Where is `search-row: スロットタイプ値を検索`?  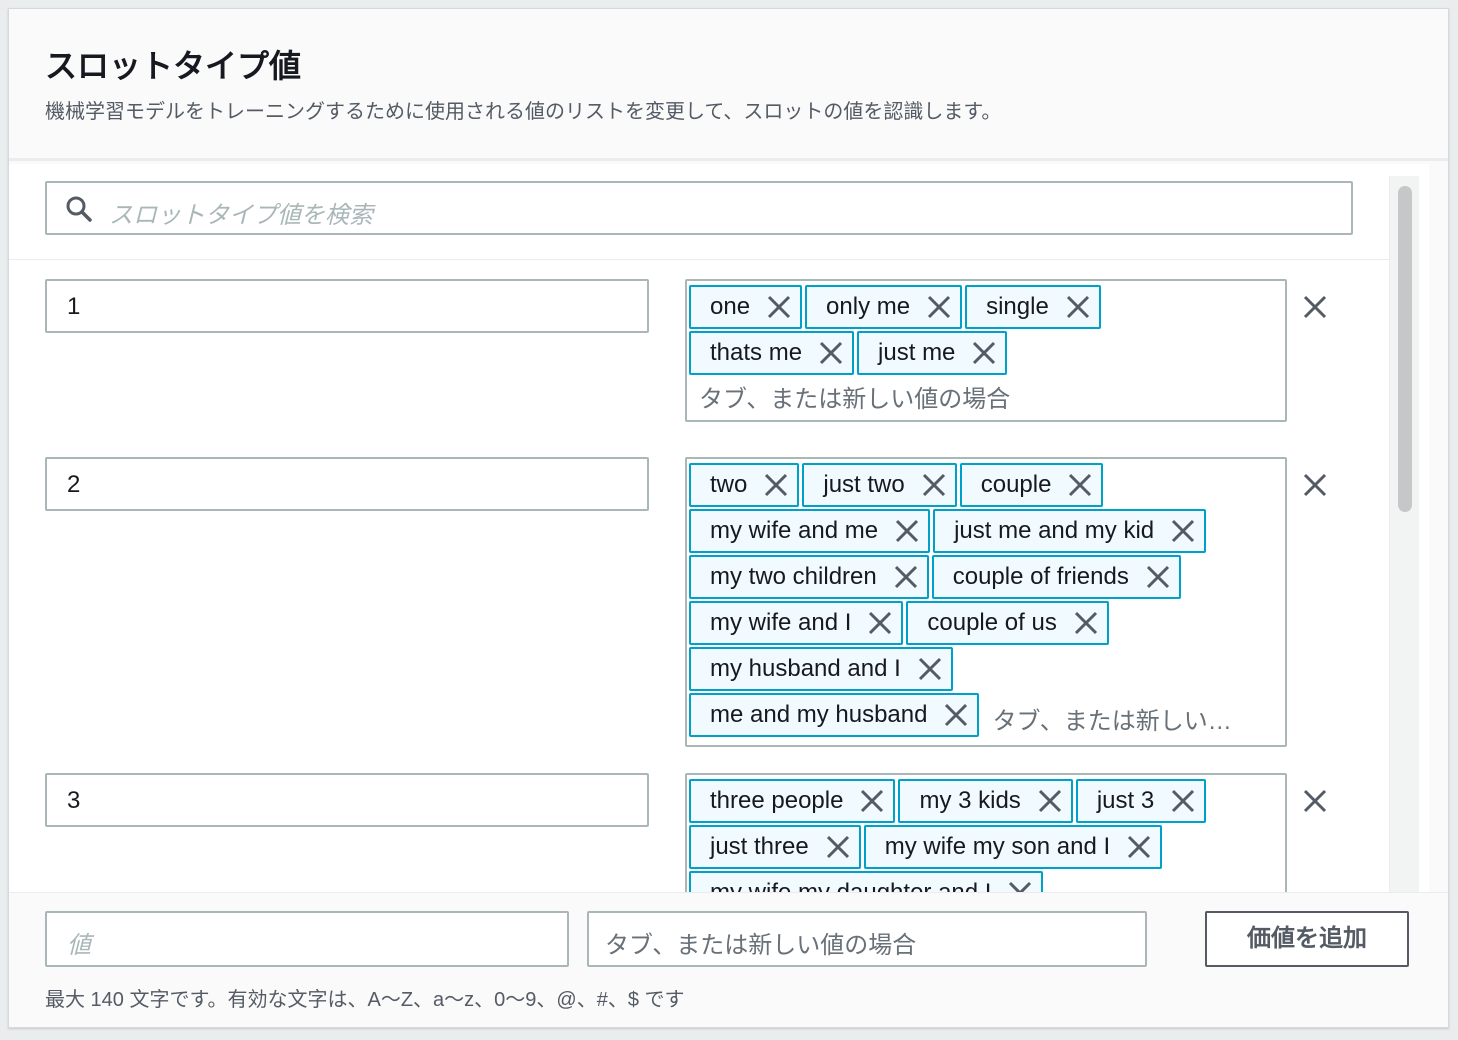 search-row: スロットタイプ値を検索 is located at coordinates (699, 212).